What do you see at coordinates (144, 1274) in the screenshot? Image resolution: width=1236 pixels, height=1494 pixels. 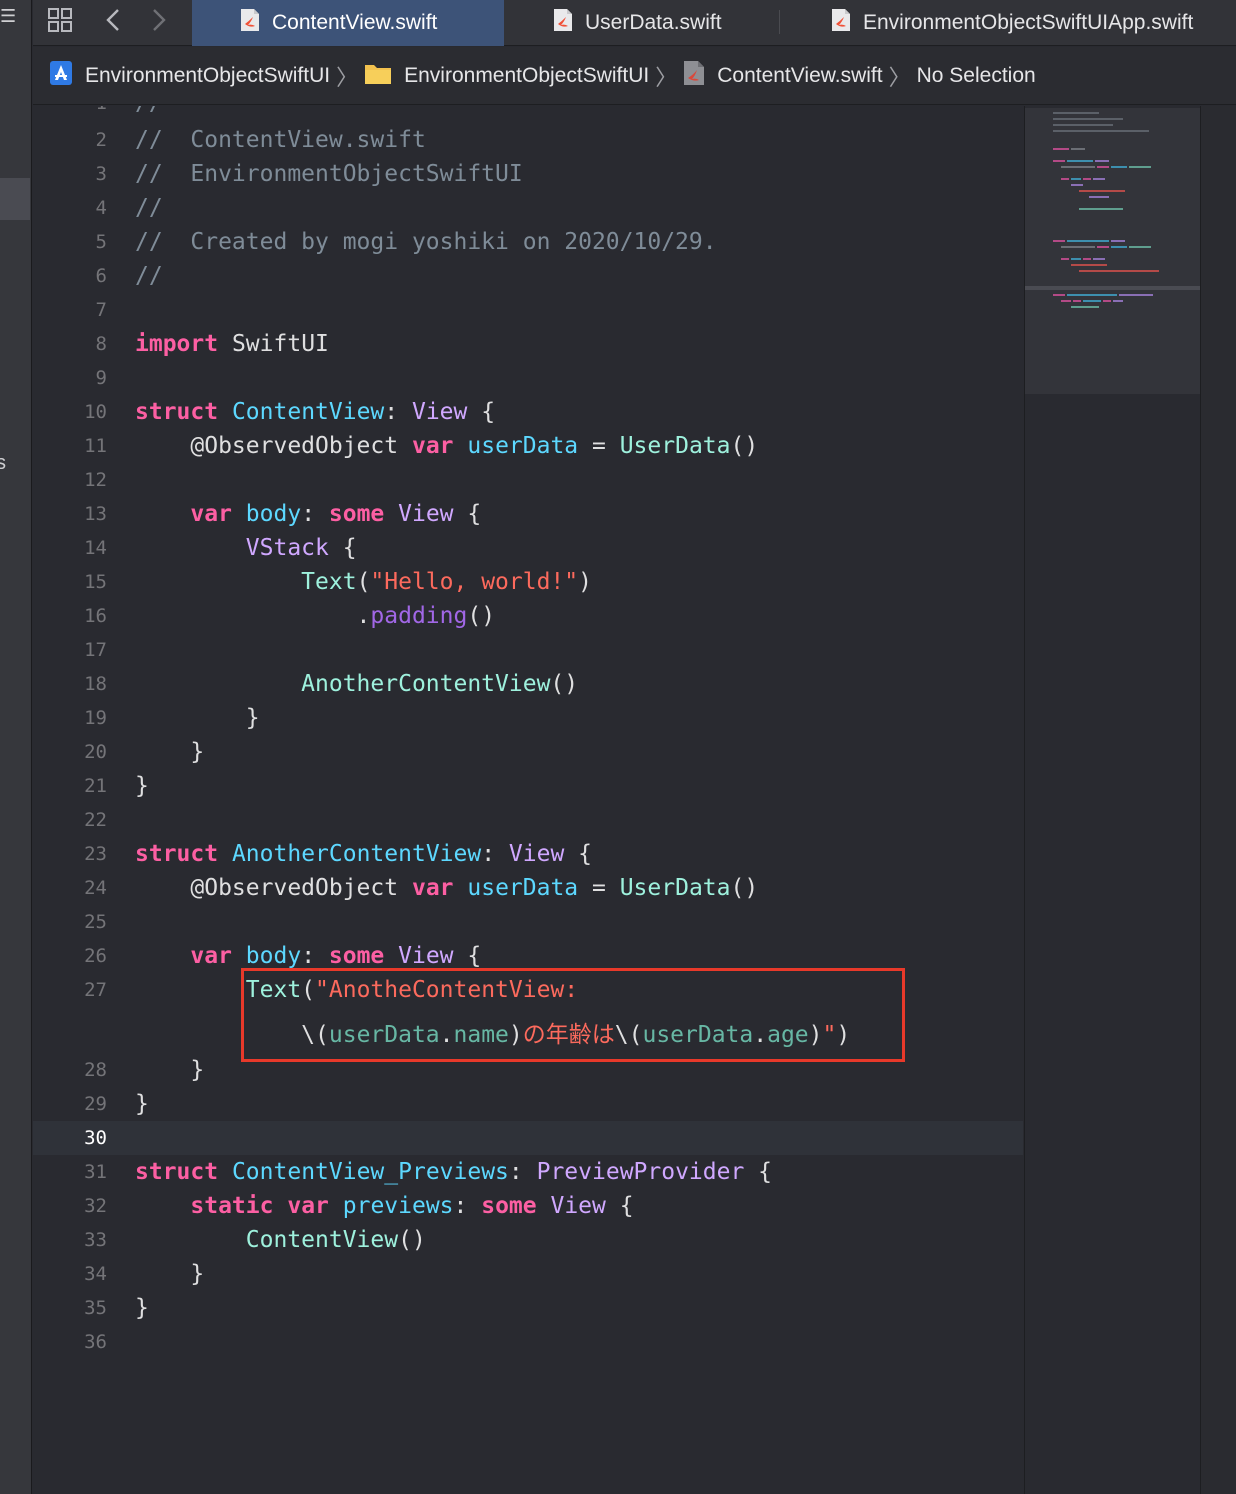 I see `code-line: 34 }` at bounding box center [144, 1274].